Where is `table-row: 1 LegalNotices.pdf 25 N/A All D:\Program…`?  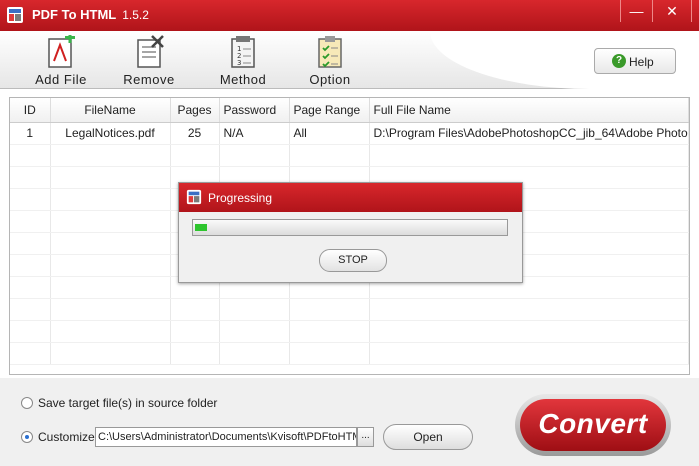
table-row: 1 LegalNotices.pdf 25 N/A All D:\Program… is located at coordinates (349, 133).